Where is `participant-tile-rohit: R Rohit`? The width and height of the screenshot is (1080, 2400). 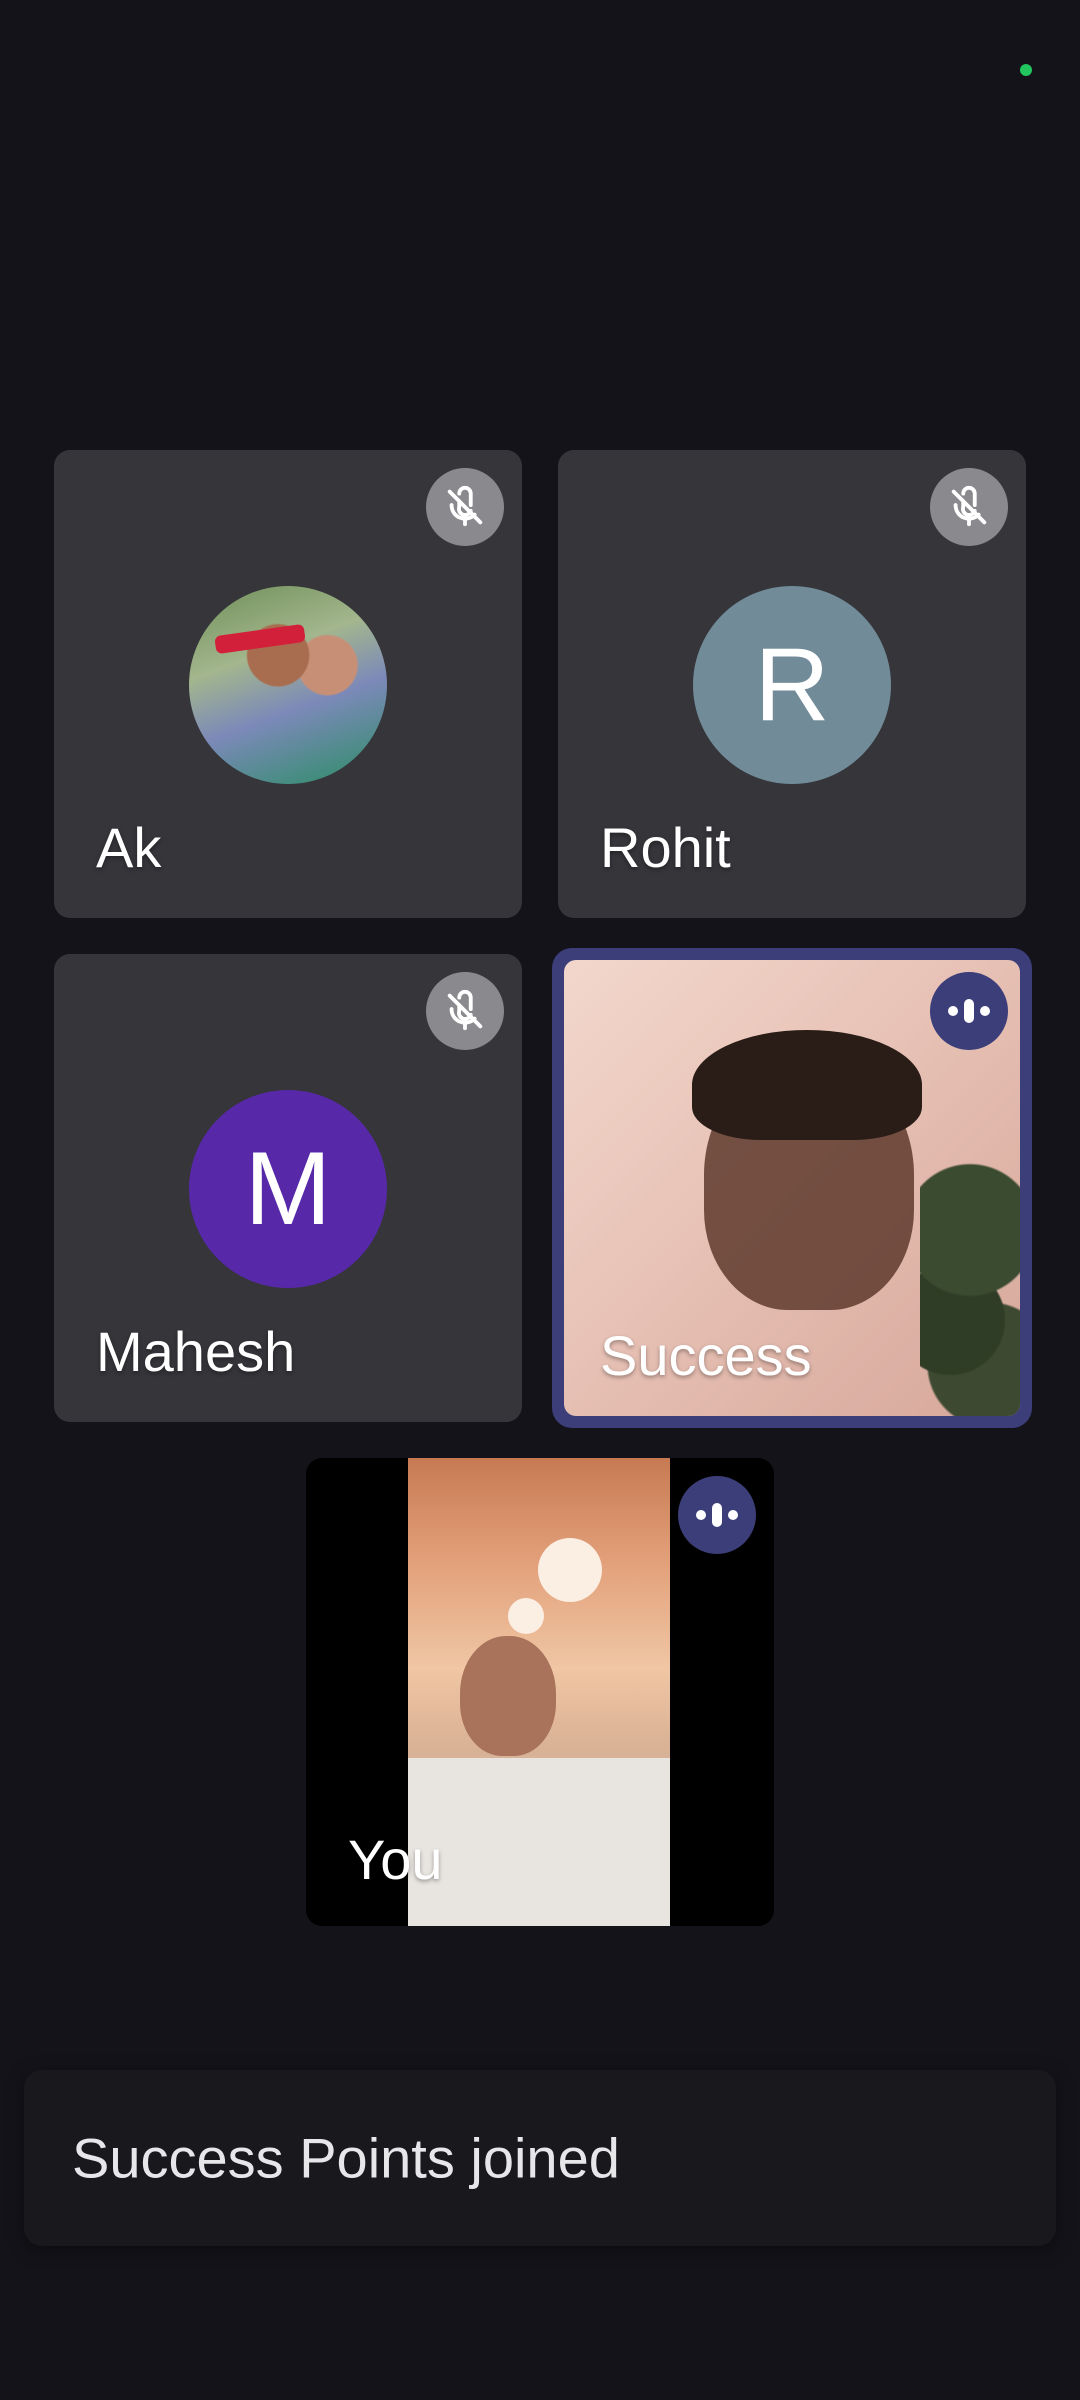
participant-tile-rohit: R Rohit is located at coordinates (792, 684).